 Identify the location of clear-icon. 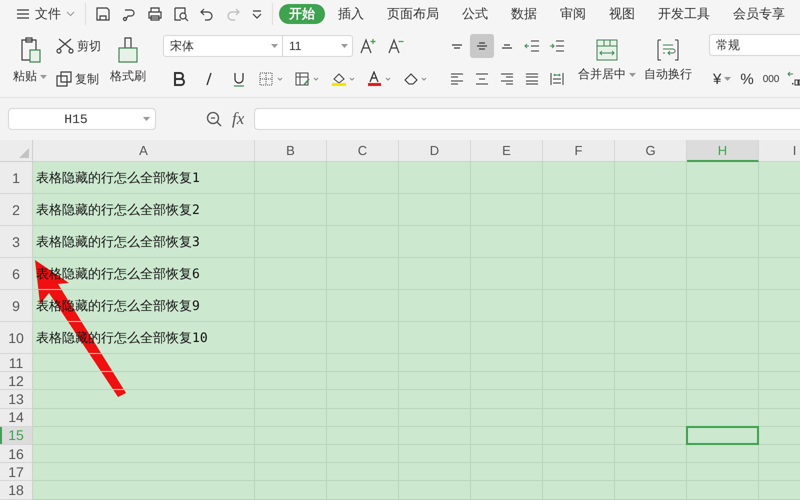
(416, 79).